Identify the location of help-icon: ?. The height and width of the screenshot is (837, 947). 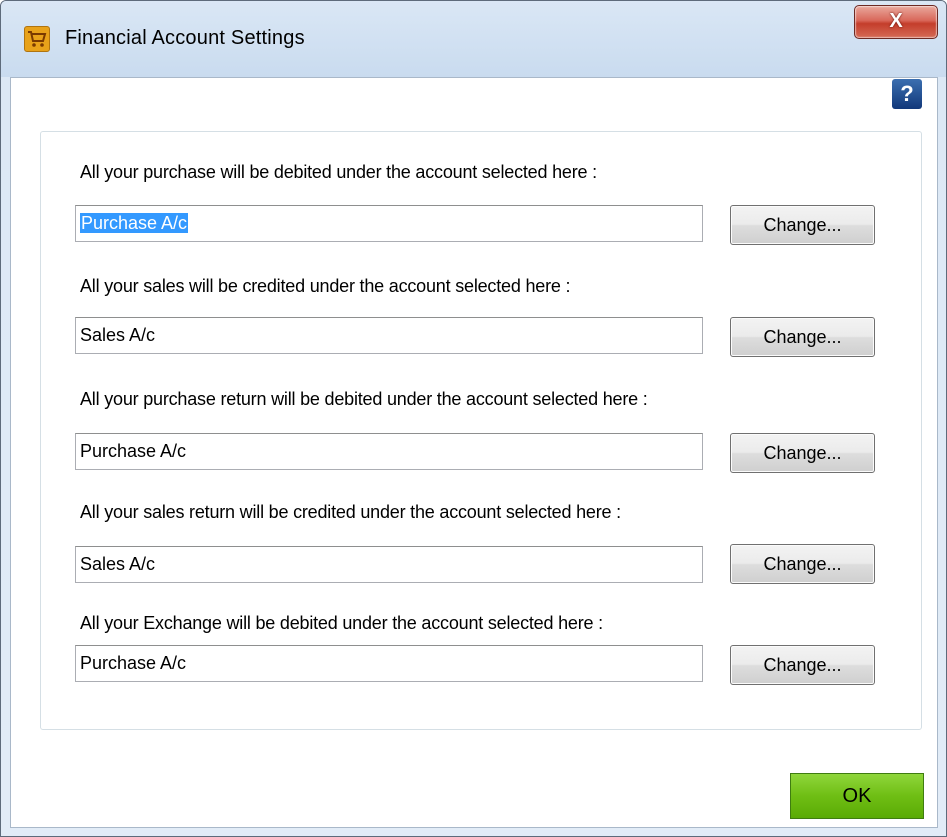
(907, 94).